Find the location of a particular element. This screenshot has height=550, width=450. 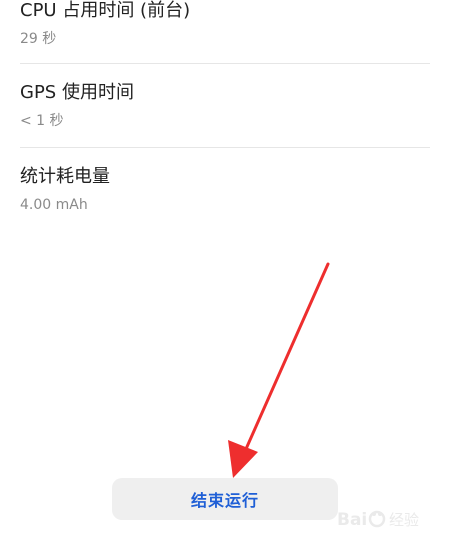

stat-item-power-usage: 统计耗电量 4.00 mAh is located at coordinates (225, 190).